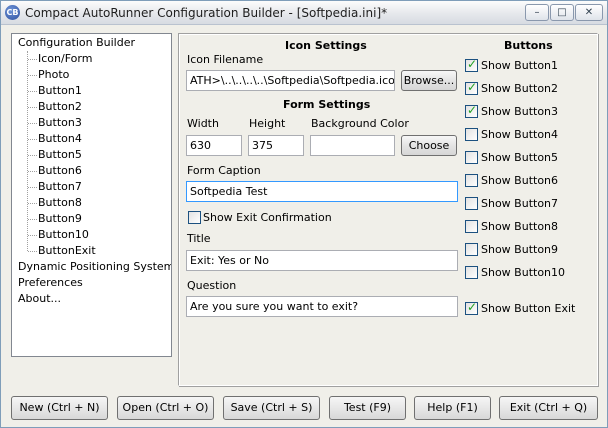  I want to click on show-button10-label: Show Button10, so click(523, 272).